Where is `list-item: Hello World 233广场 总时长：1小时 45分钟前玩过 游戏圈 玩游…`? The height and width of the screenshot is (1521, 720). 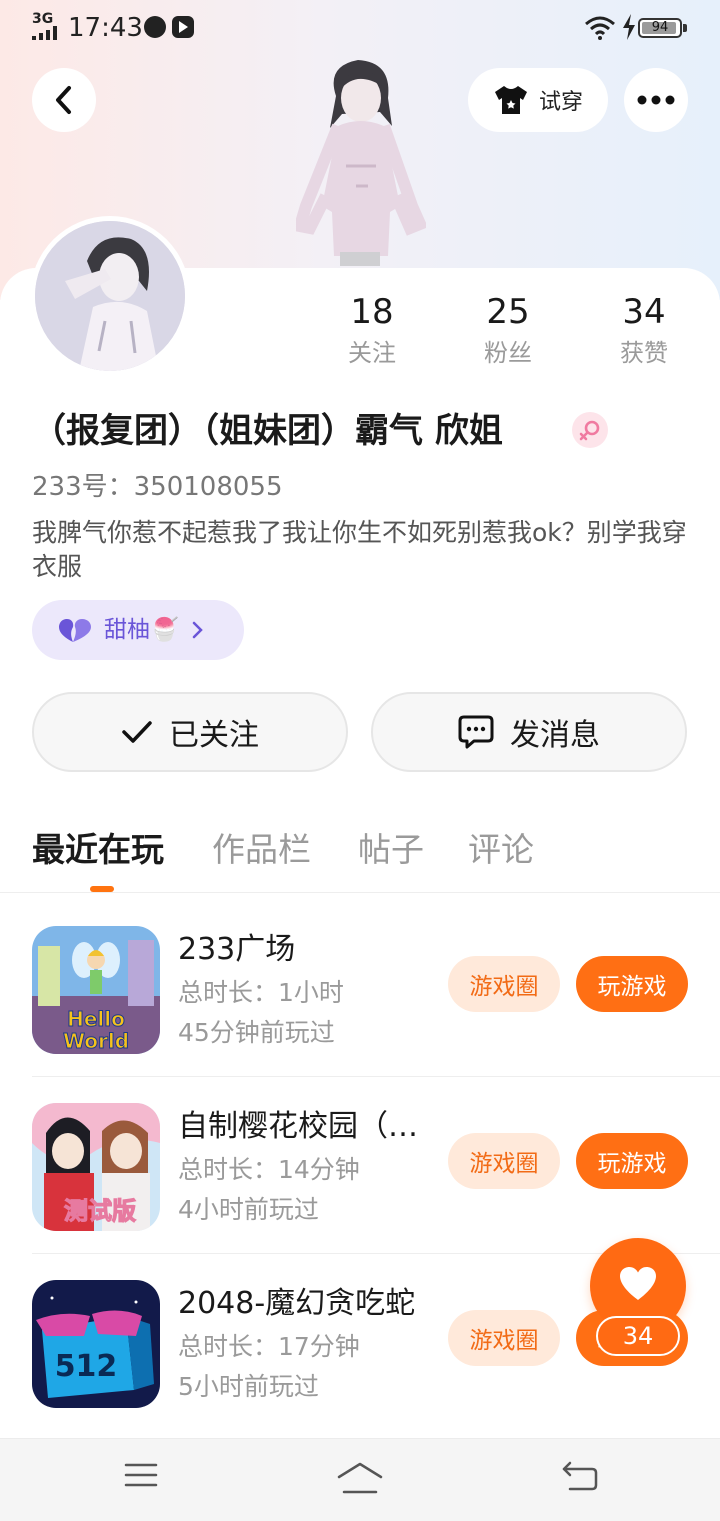 list-item: Hello World 233广场 总时长：1小时 45分钟前玩过 游戏圈 玩游… is located at coordinates (360, 977).